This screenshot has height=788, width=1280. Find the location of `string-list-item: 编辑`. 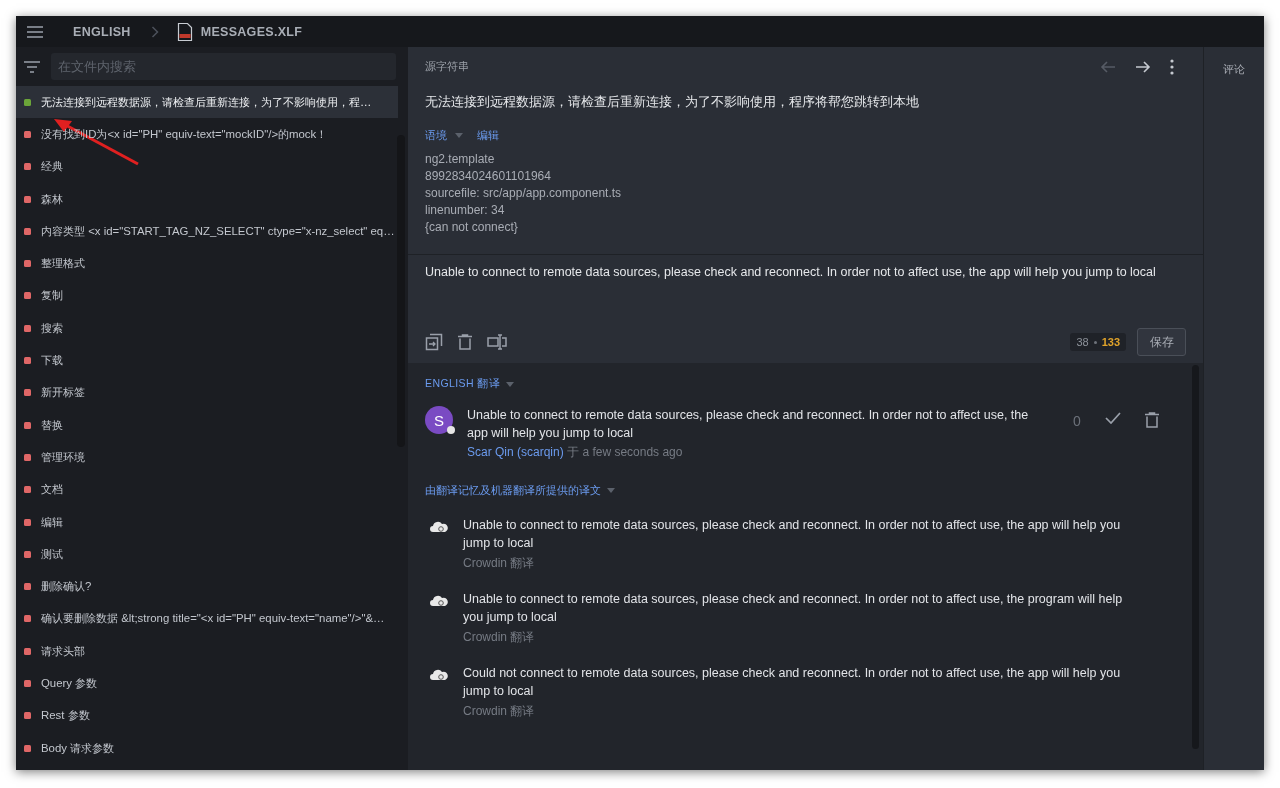

string-list-item: 编辑 is located at coordinates (207, 522).